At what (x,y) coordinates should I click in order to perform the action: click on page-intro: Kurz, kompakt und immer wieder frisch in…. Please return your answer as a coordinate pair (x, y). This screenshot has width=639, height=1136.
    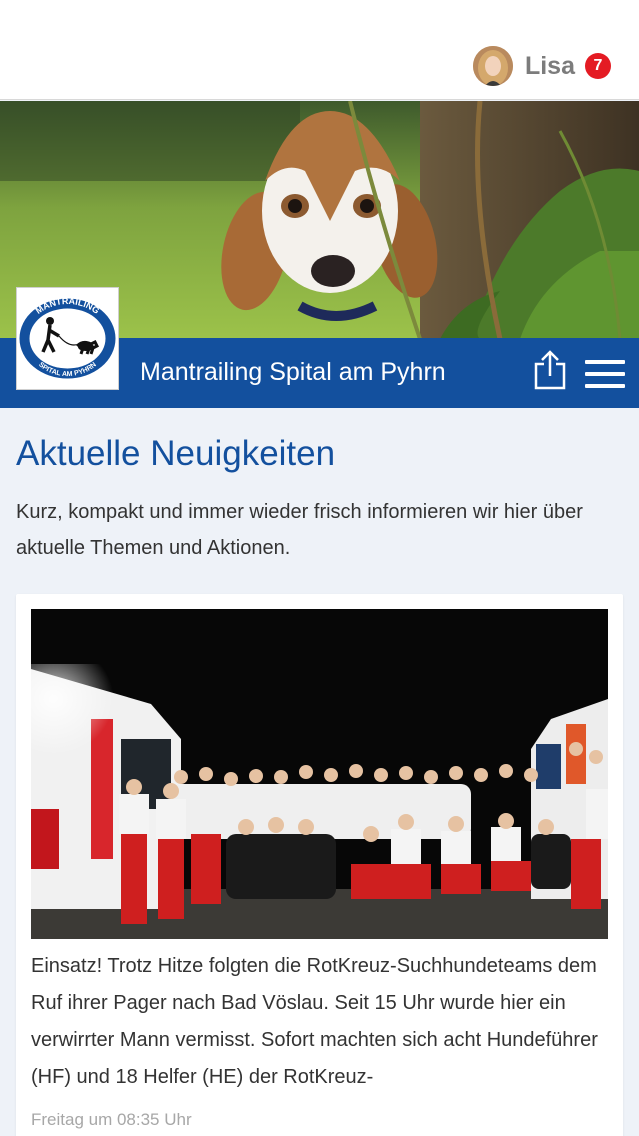
    Looking at the image, I should click on (299, 530).